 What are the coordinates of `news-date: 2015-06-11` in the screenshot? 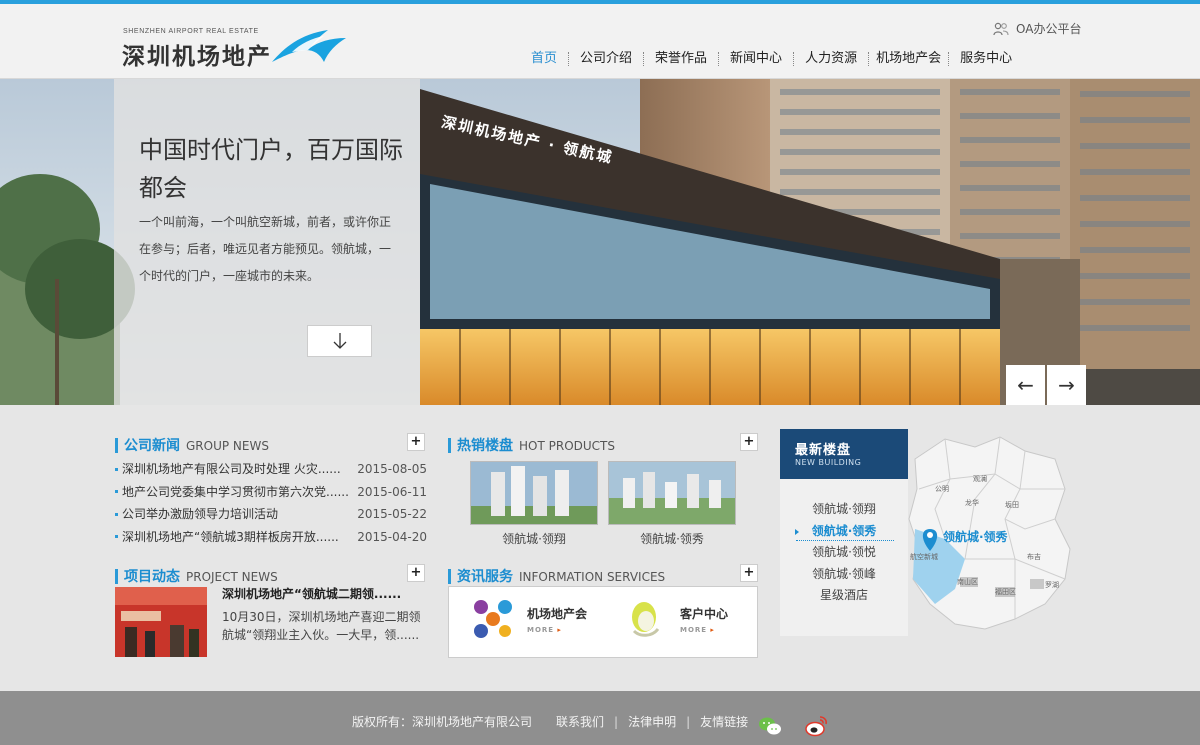 It's located at (392, 491).